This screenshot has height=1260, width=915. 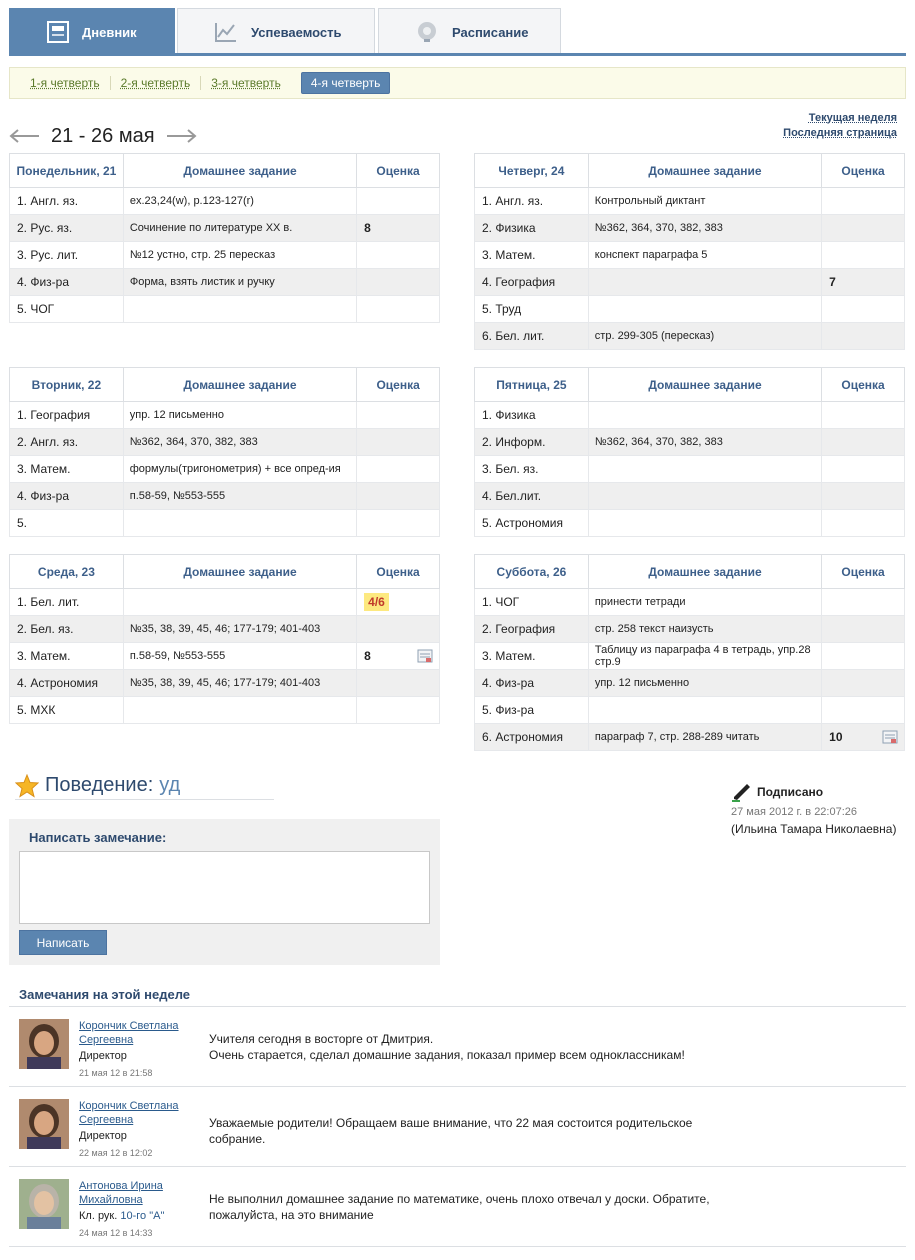 What do you see at coordinates (99, 785) in the screenshot?
I see `behavior-label: Поведение:` at bounding box center [99, 785].